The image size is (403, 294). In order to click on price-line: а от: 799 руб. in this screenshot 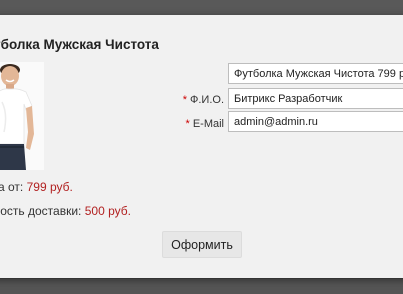, I will do `click(36, 187)`.